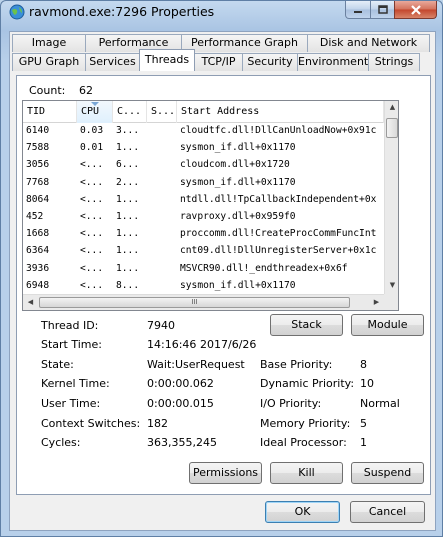  I want to click on tab-gpu-graph: GPU Graph, so click(49, 62).